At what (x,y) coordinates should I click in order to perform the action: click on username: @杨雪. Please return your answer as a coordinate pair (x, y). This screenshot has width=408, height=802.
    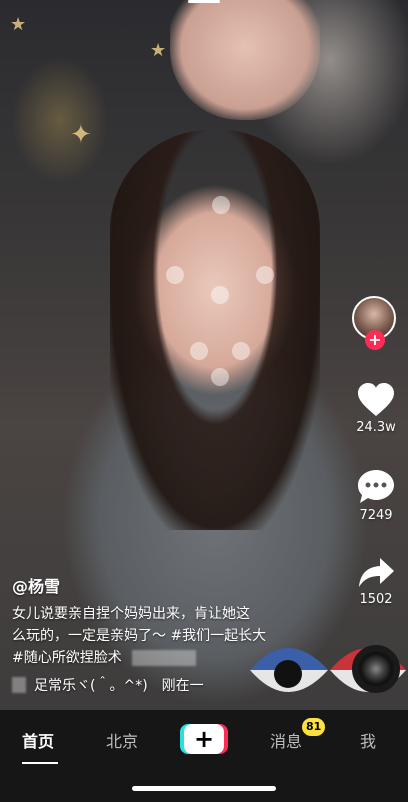
    Looking at the image, I should click on (167, 585).